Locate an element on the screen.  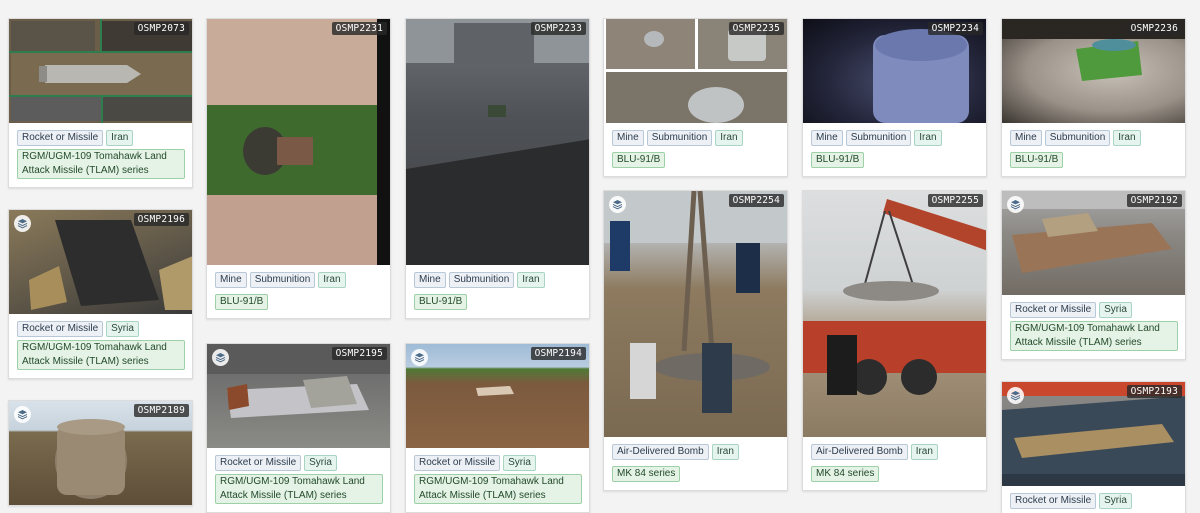
id-badge: OSMP2196 is located at coordinates (161, 219).